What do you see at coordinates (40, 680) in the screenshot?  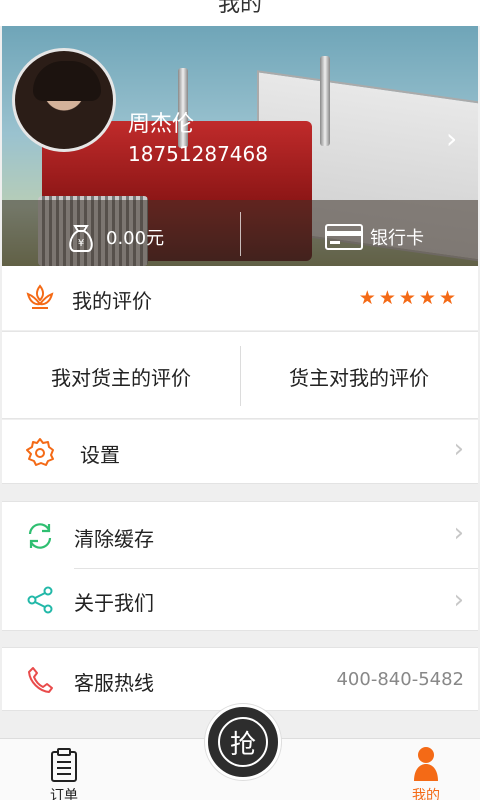 I see `phone-icon` at bounding box center [40, 680].